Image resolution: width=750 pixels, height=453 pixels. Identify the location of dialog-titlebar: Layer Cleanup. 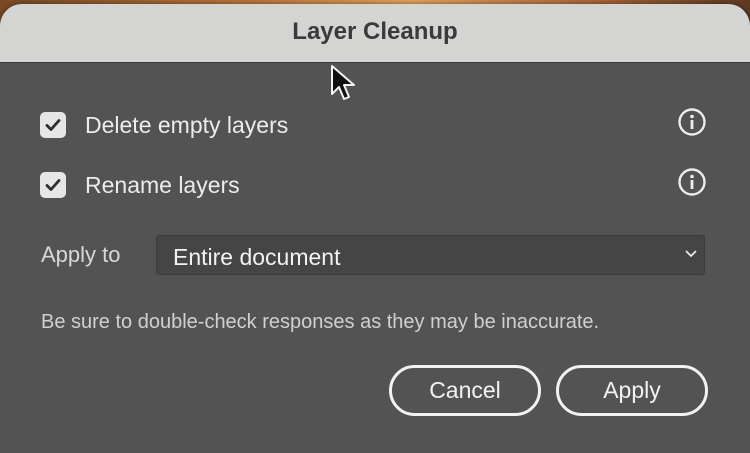
(375, 33).